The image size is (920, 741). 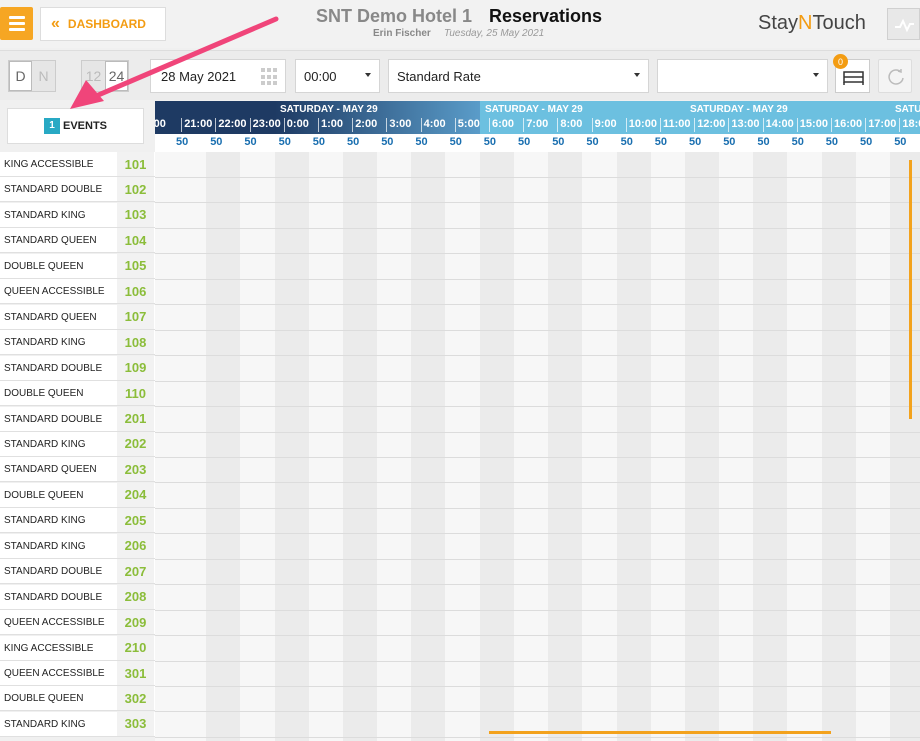 What do you see at coordinates (218, 76) in the screenshot?
I see `date-picker: 28 May 2021` at bounding box center [218, 76].